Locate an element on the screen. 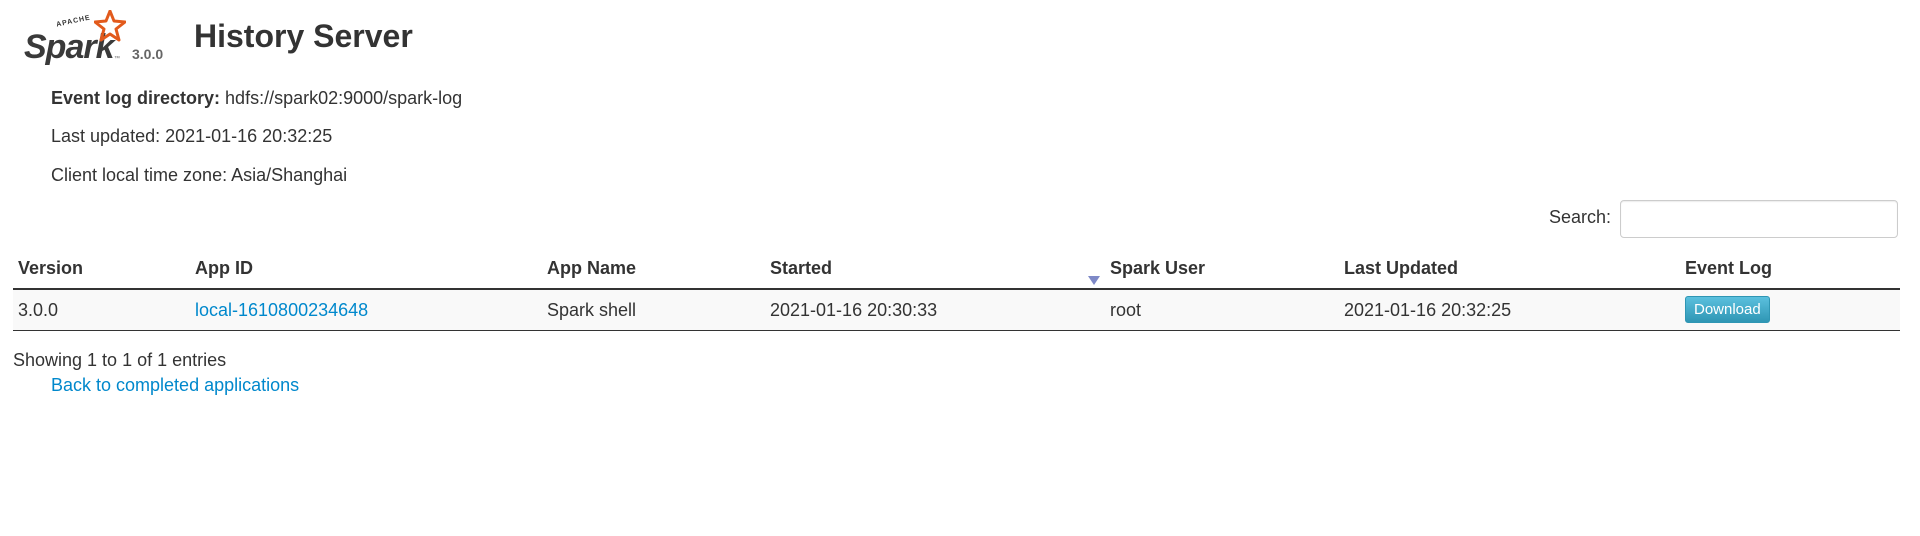  logo-apache-text: APACHE is located at coordinates (73, 21).